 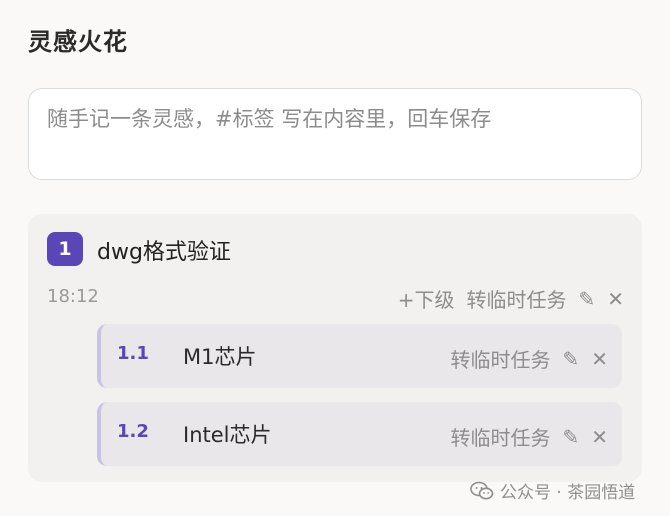 What do you see at coordinates (78, 42) in the screenshot?
I see `page-title: 灵感火花` at bounding box center [78, 42].